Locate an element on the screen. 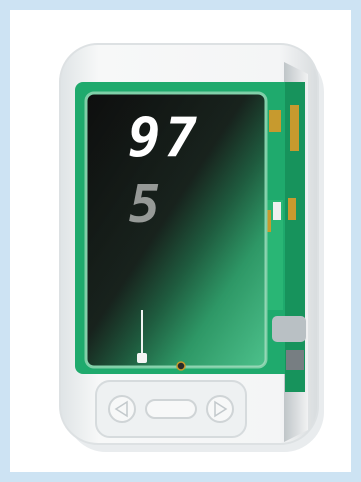  right-button is located at coordinates (220, 409).